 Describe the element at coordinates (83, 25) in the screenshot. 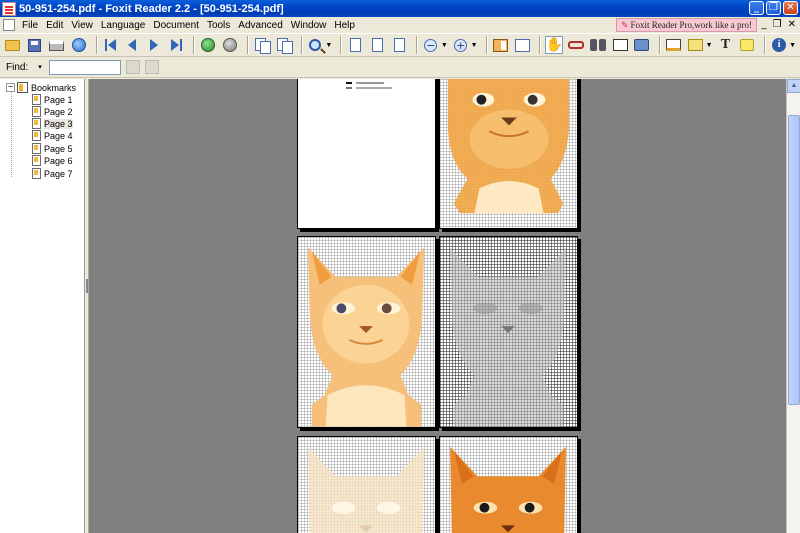

I see `menu-view: View` at that location.